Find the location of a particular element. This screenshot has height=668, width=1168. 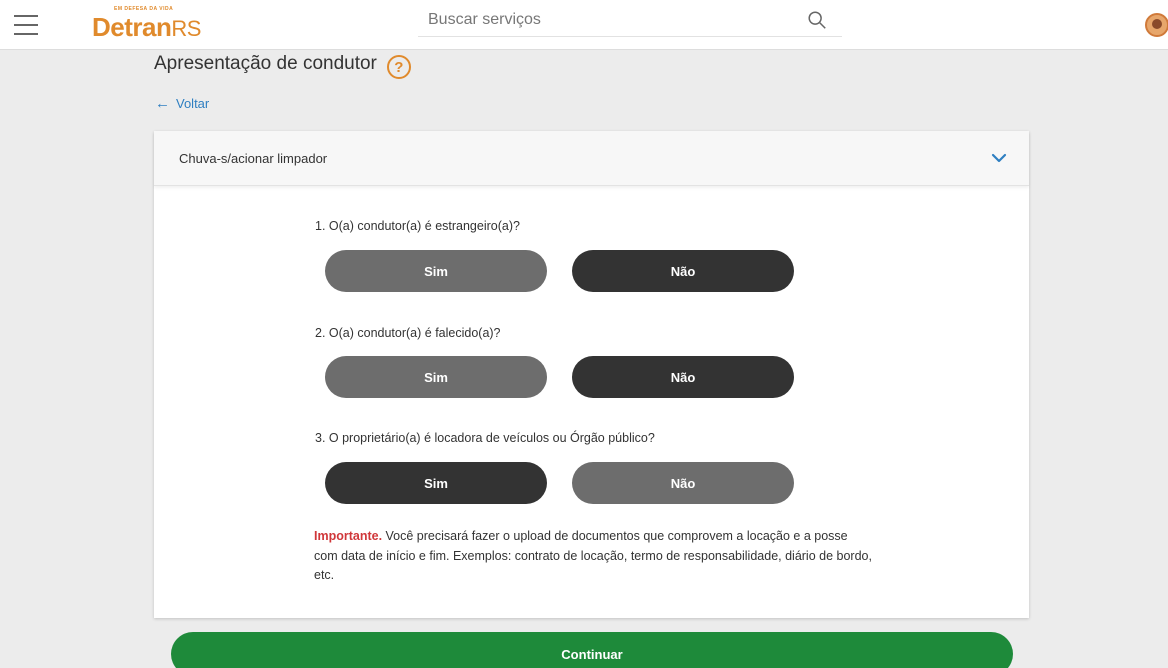

card-accordion-header: Chuva-s/acionar limpador is located at coordinates (591, 158).